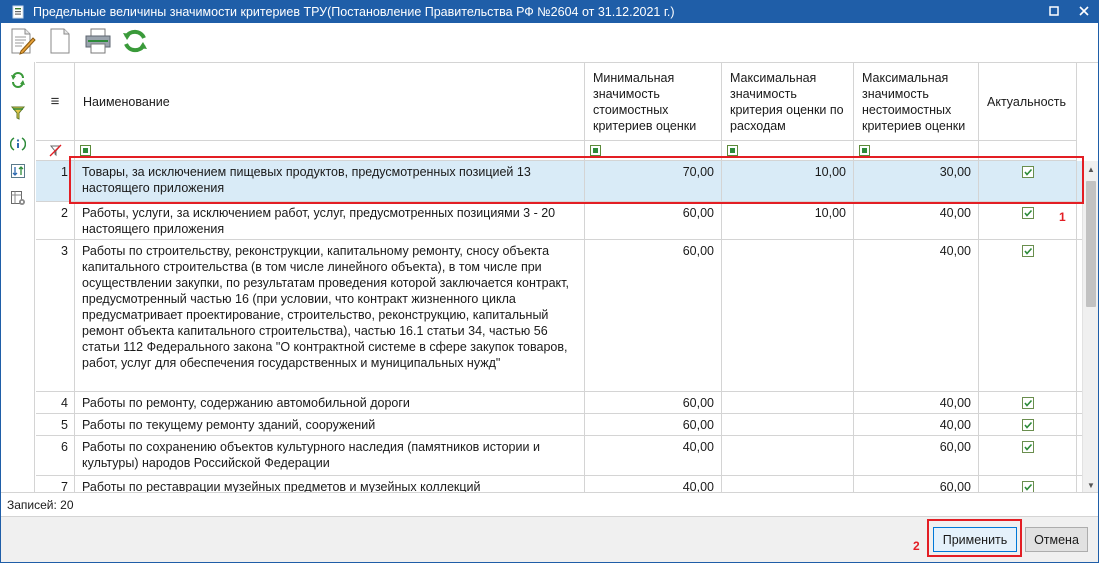  I want to click on refresh-button, so click(135, 42).